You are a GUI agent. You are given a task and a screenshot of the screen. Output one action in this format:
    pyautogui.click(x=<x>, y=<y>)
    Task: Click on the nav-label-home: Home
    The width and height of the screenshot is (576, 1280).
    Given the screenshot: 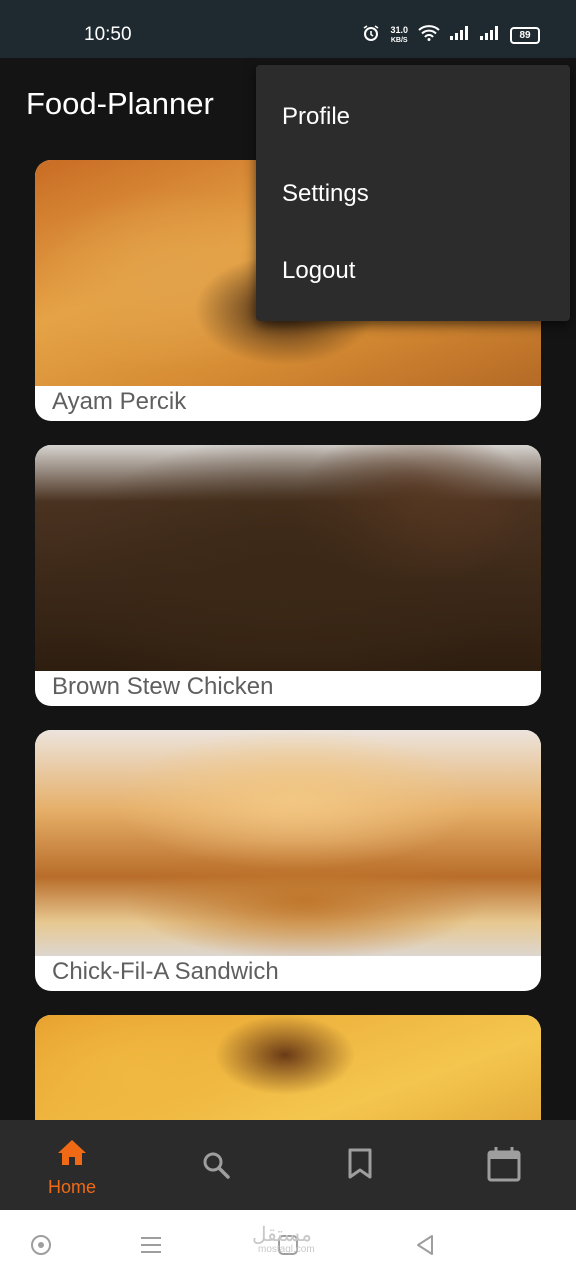 What is the action you would take?
    pyautogui.click(x=71, y=1187)
    